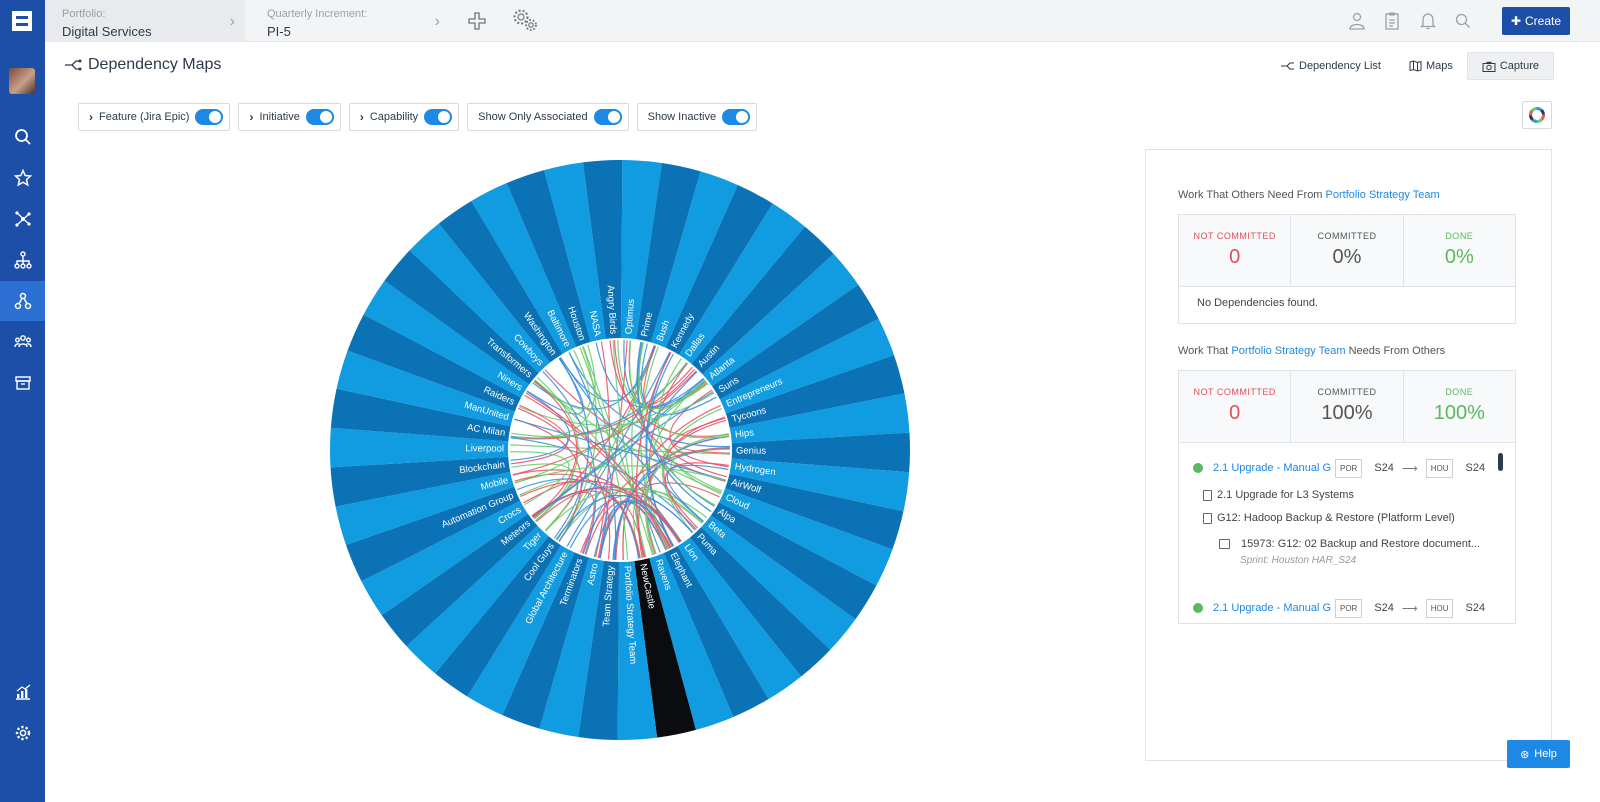  Describe the element at coordinates (1489, 66) in the screenshot. I see `camera-icon` at that location.